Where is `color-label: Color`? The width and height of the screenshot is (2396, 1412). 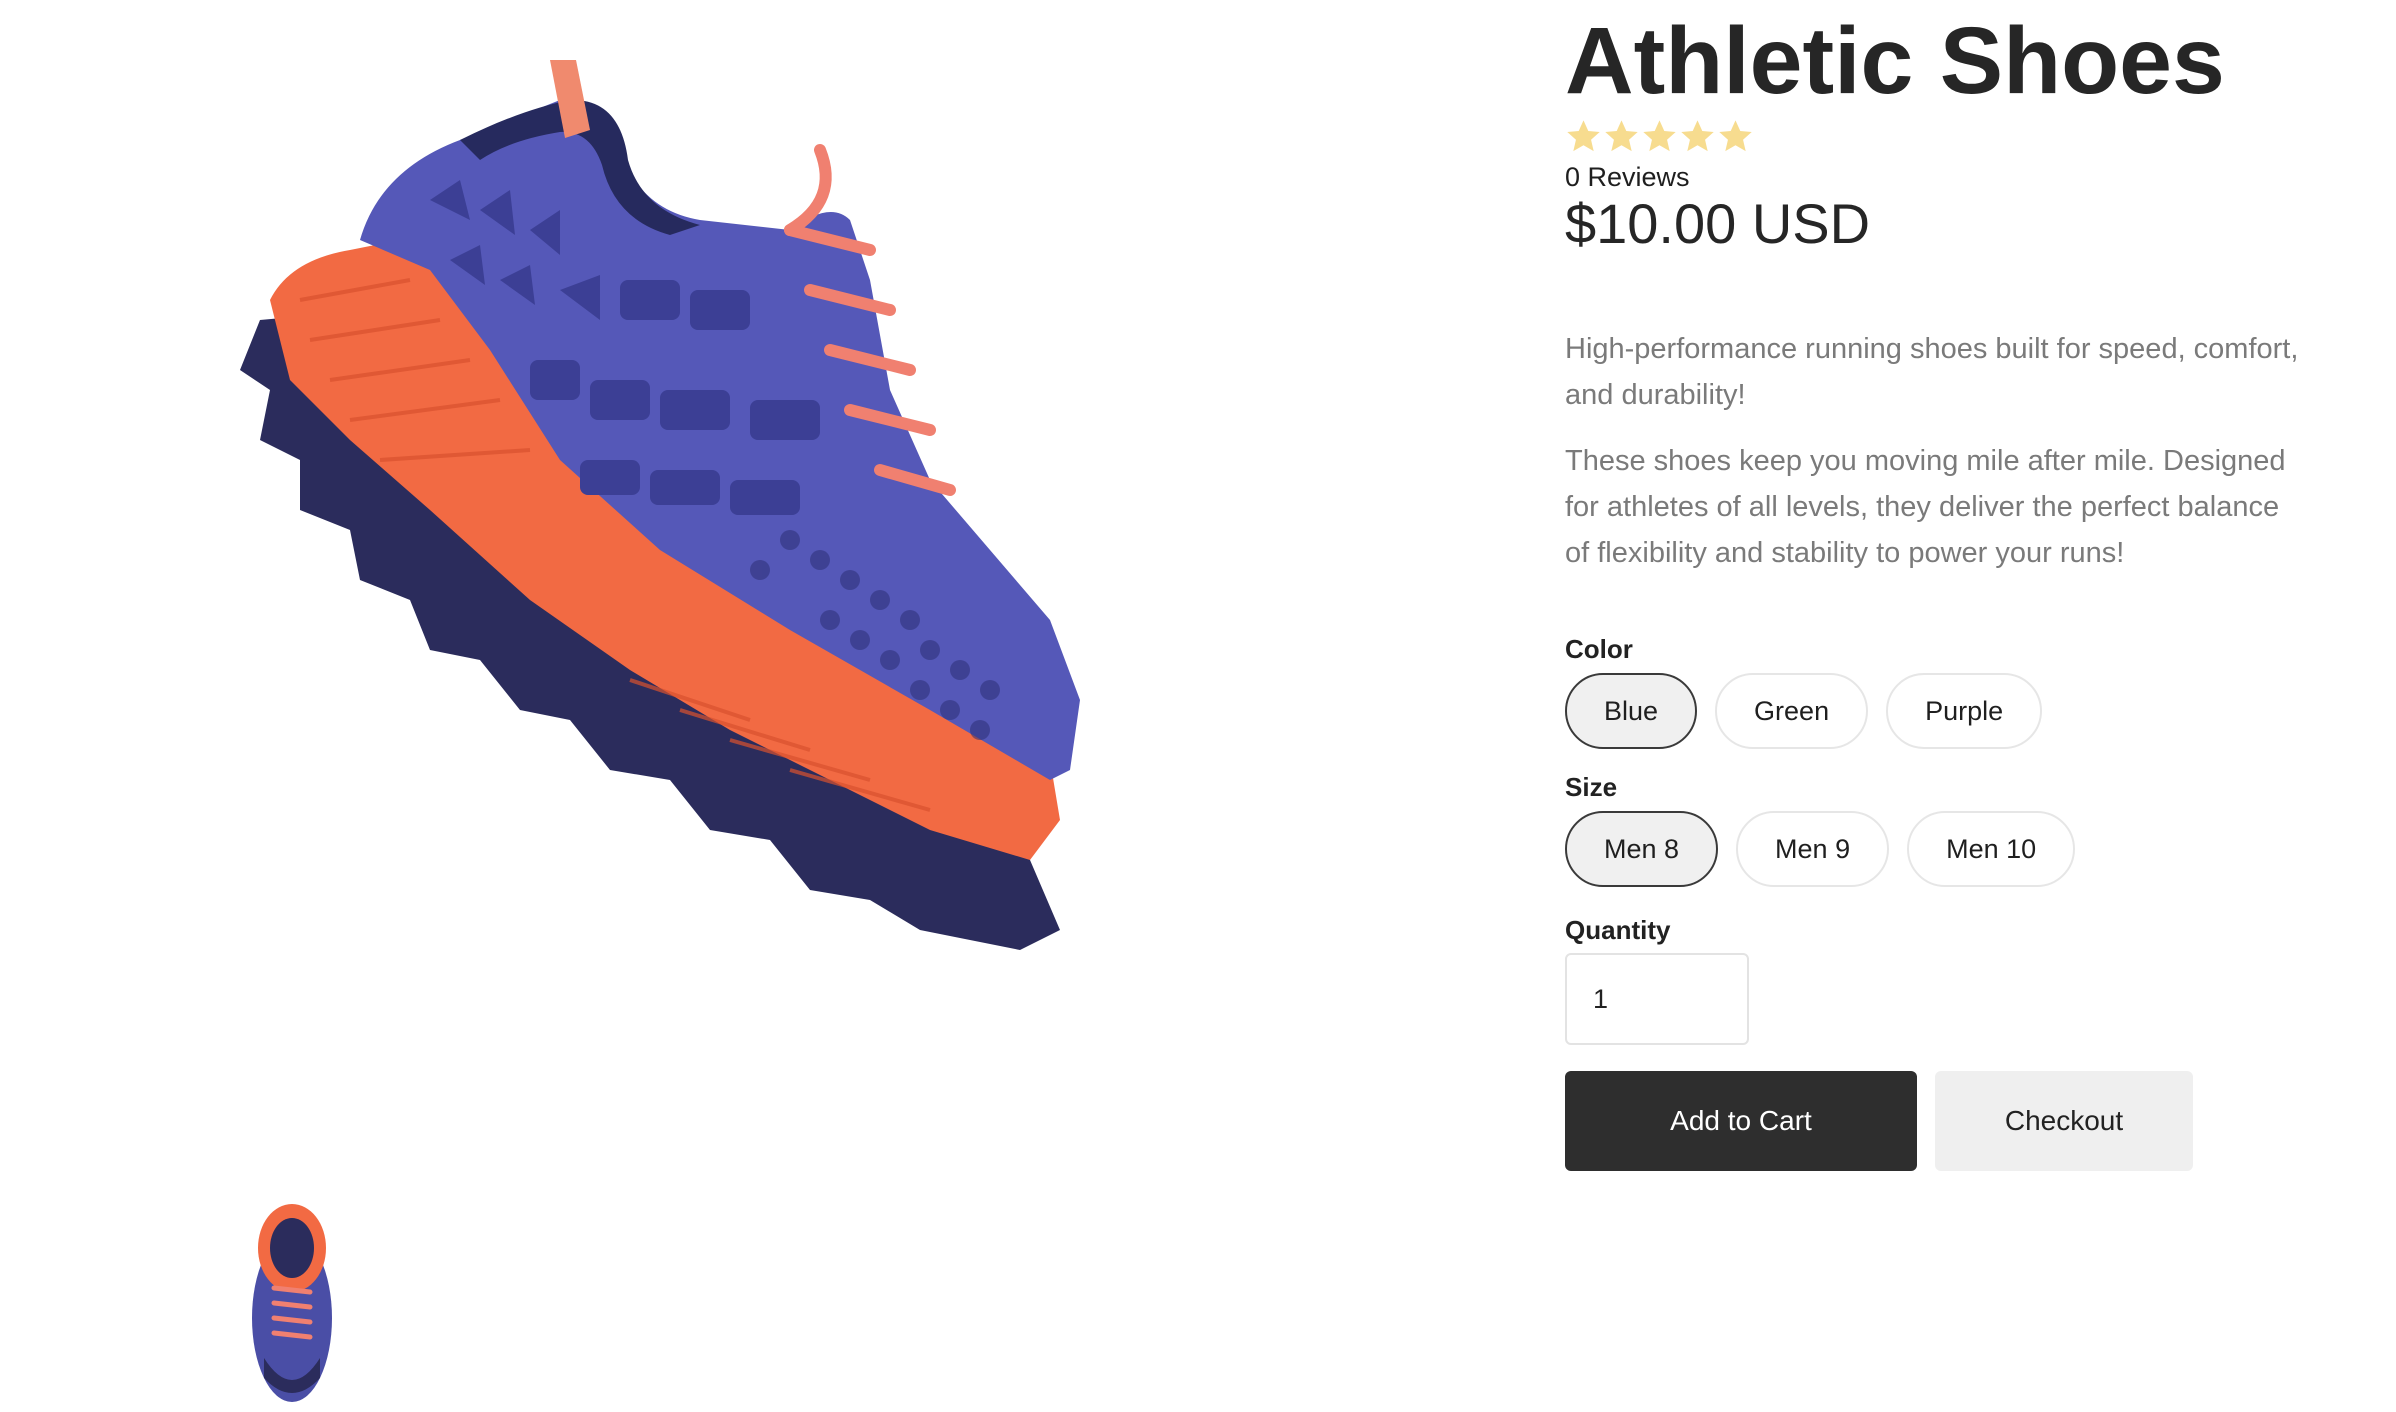 color-label: Color is located at coordinates (1599, 649).